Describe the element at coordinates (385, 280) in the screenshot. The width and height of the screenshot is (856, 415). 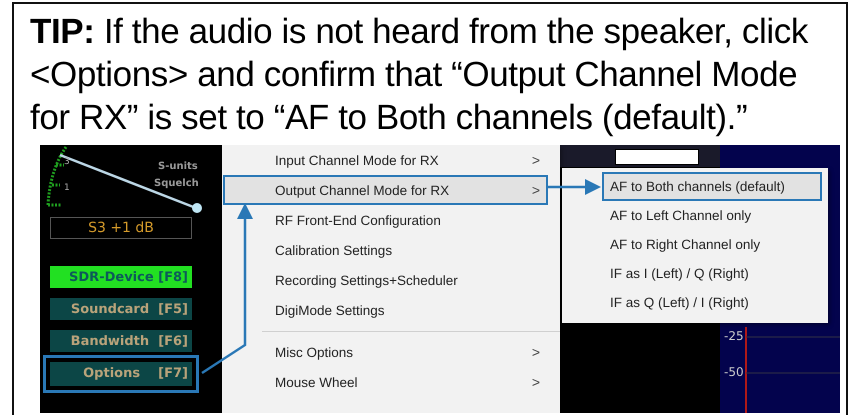
I see `menu-item: Recording Settings+Scheduler` at that location.